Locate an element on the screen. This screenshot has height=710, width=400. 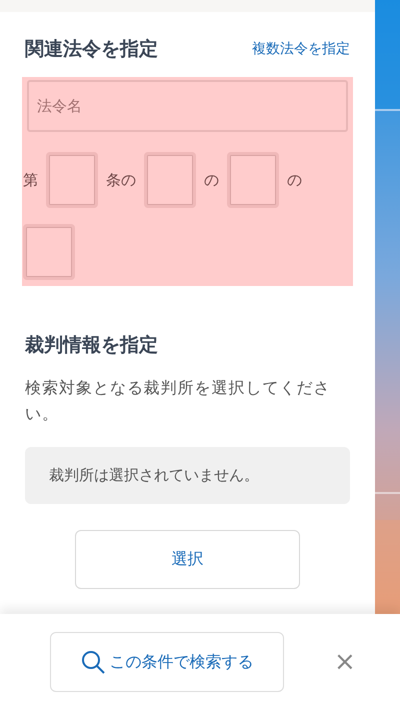
link: 複数法令を指定 is located at coordinates (301, 49).